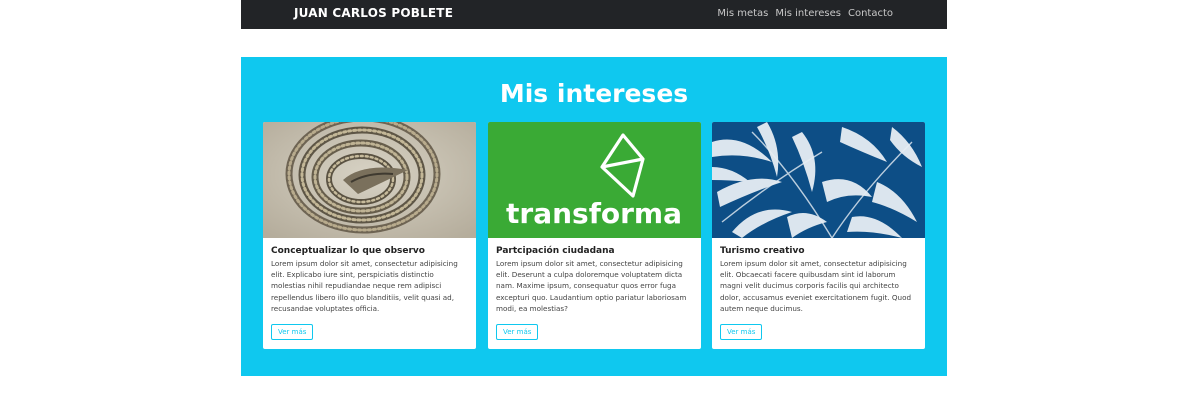  Describe the element at coordinates (348, 251) in the screenshot. I see `card-title: Conceptualizar lo que observo` at that location.